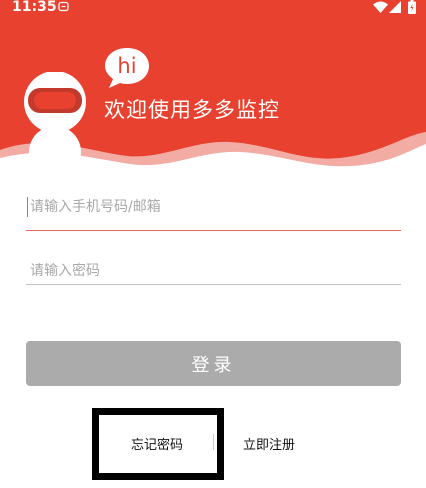  I want to click on forgot-password-link: 忘记密码, so click(157, 443).